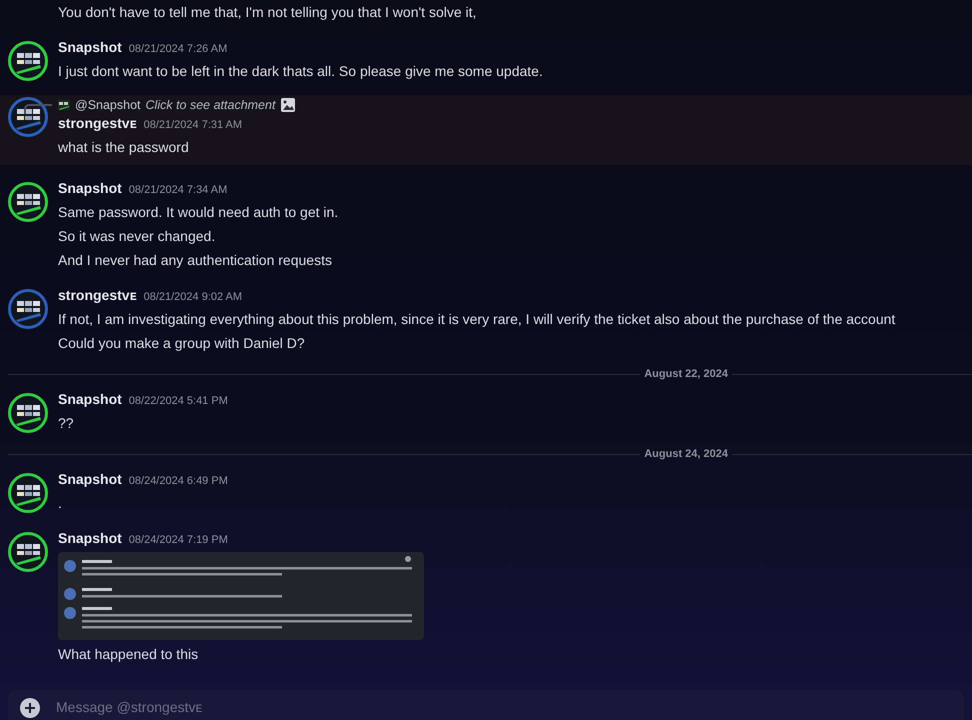 The image size is (972, 720). I want to click on message-text: ??, so click(66, 423).